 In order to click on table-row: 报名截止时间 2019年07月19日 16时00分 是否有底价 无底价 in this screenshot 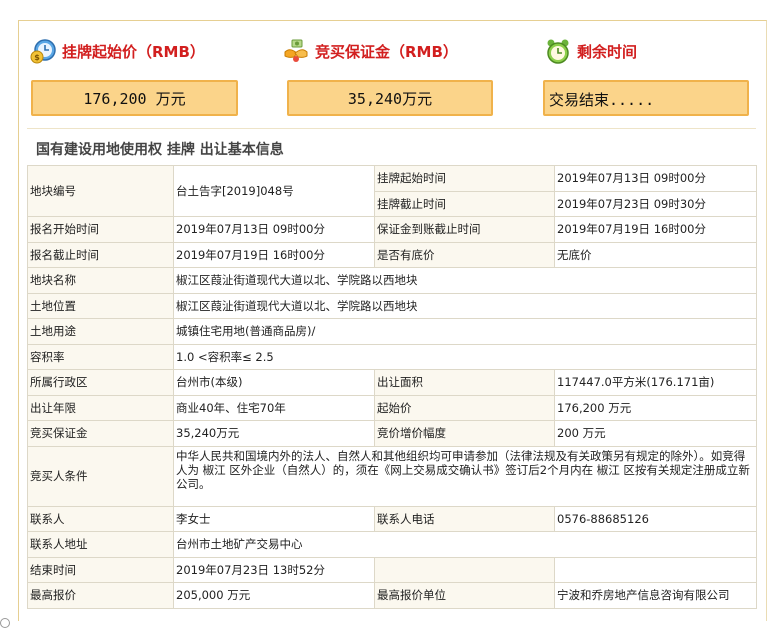, I will do `click(392, 254)`.